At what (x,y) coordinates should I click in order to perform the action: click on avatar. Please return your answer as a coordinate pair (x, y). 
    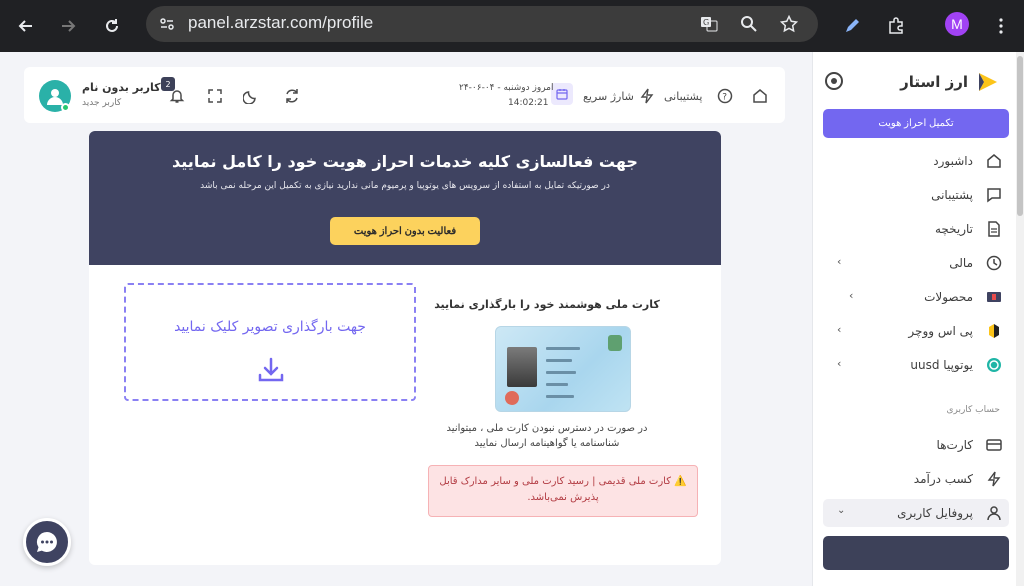
    Looking at the image, I should click on (55, 96).